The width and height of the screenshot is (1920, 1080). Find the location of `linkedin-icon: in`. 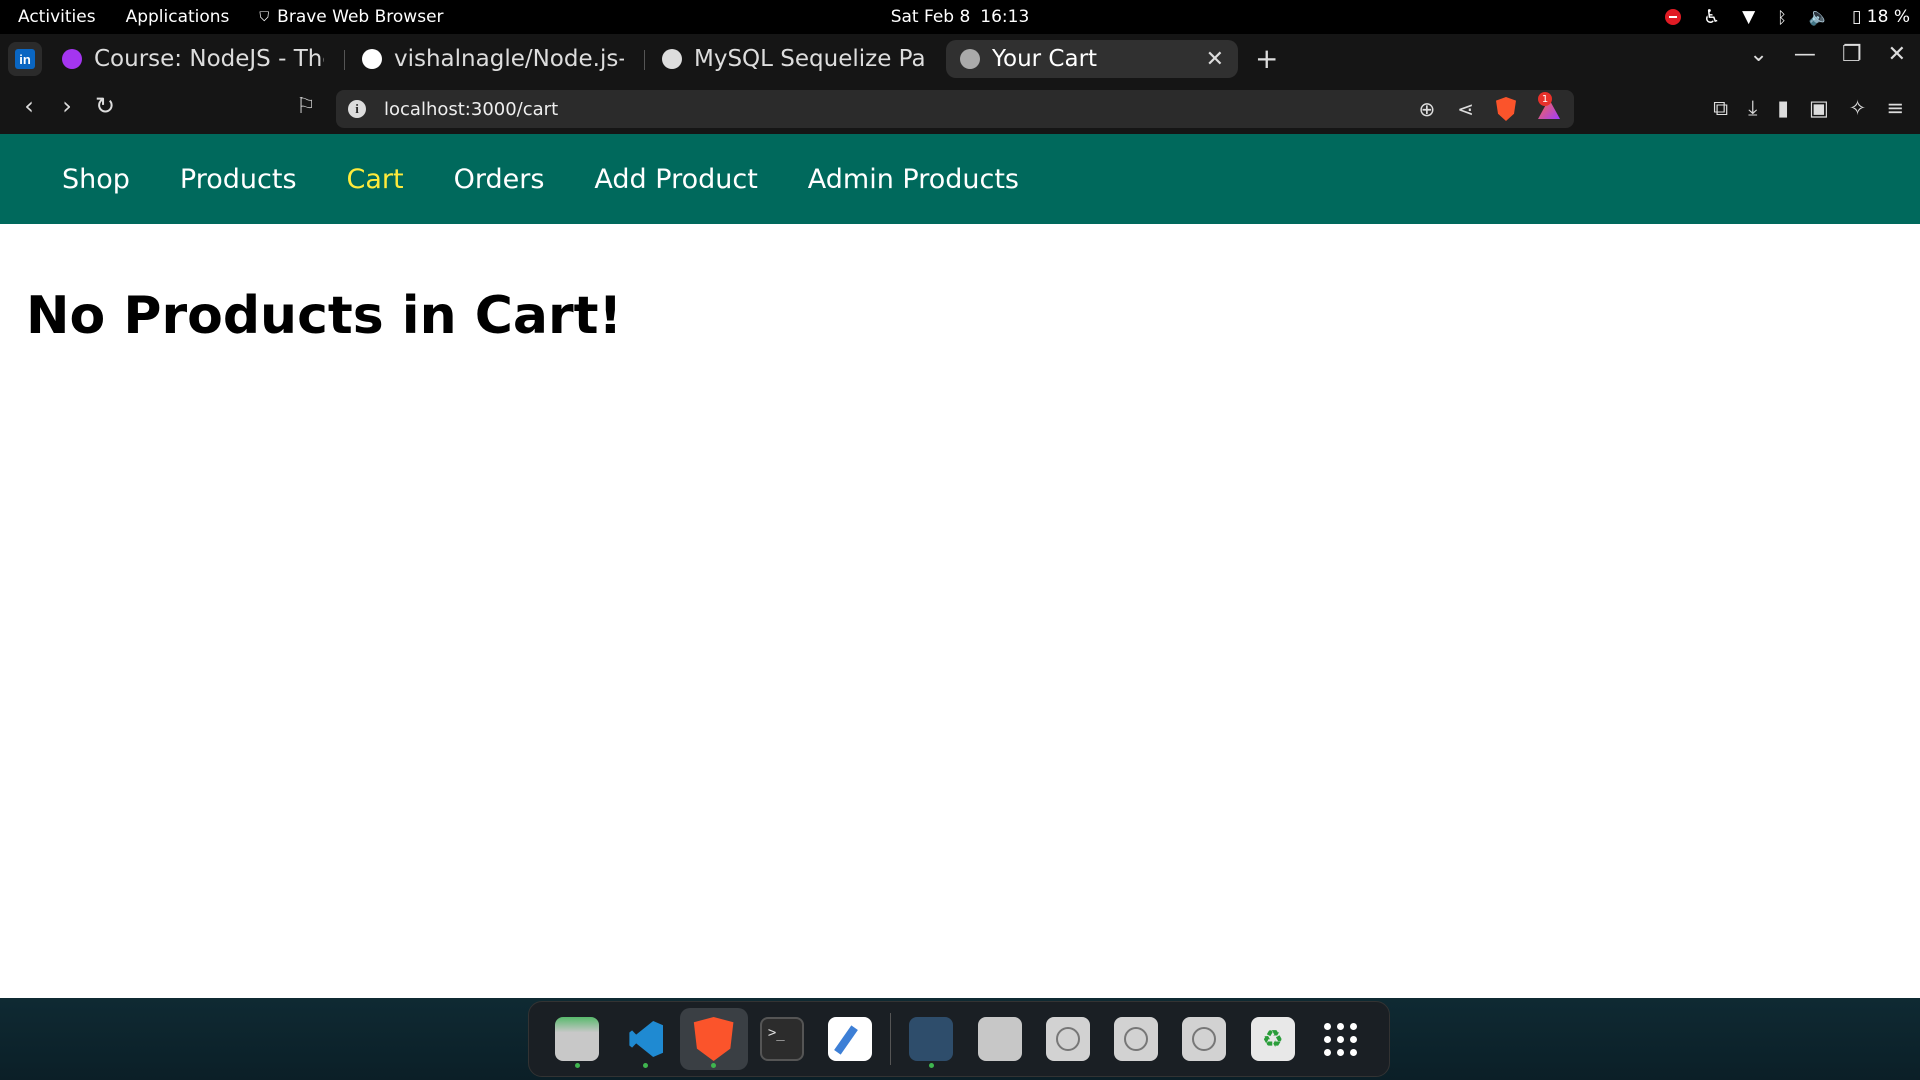

linkedin-icon: in is located at coordinates (25, 59).